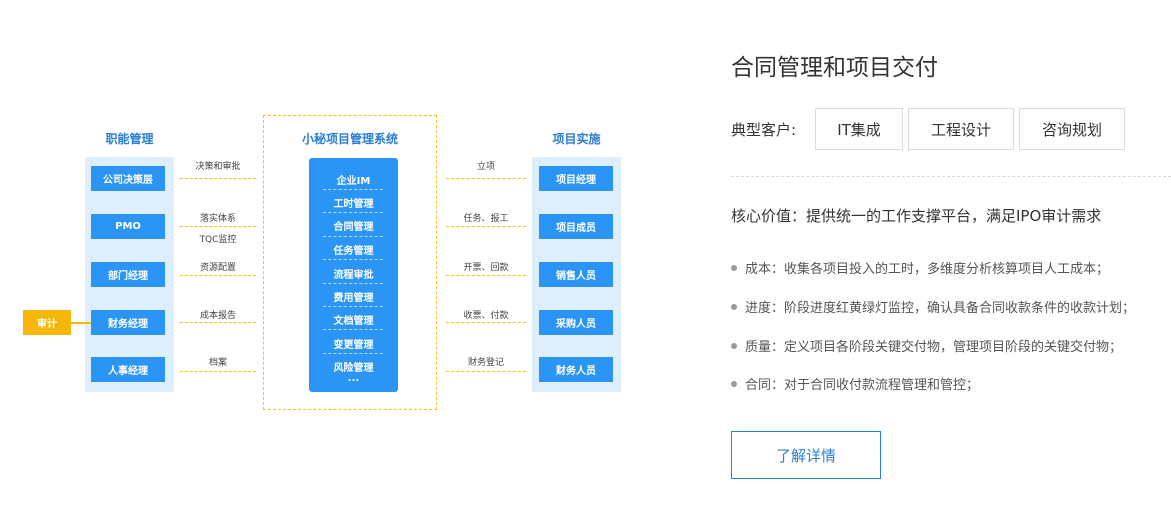 The height and width of the screenshot is (510, 1171). Describe the element at coordinates (128, 369) in the screenshot. I see `left-item-hr-manager: 人事经理` at that location.